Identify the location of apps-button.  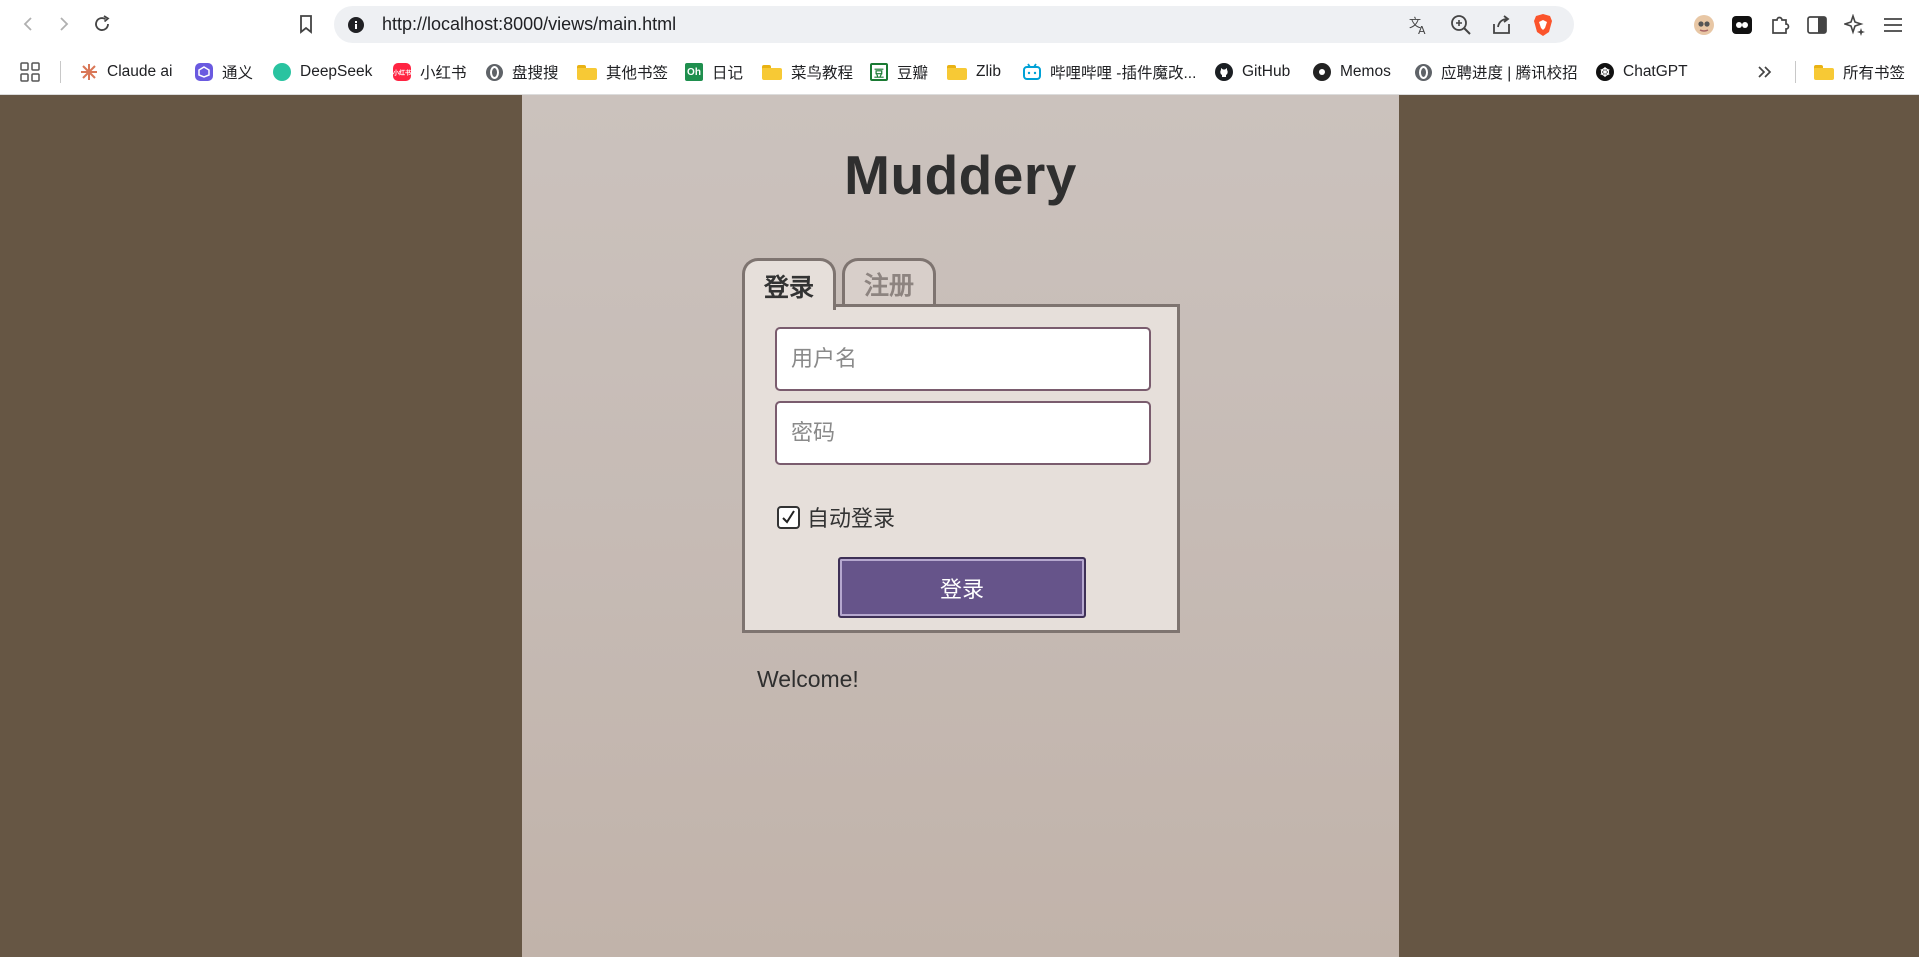
(30, 72).